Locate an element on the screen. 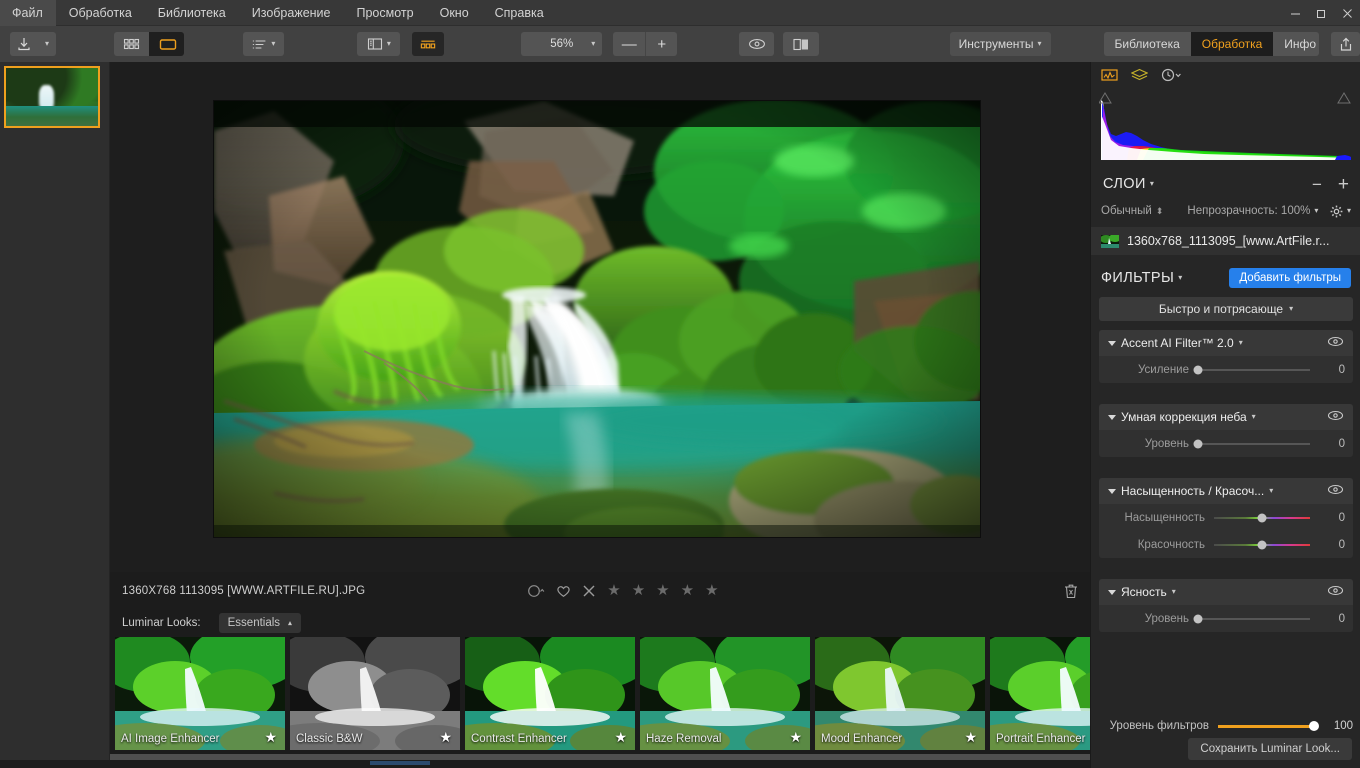  layer-settings-button: ▾ is located at coordinates (1340, 211).